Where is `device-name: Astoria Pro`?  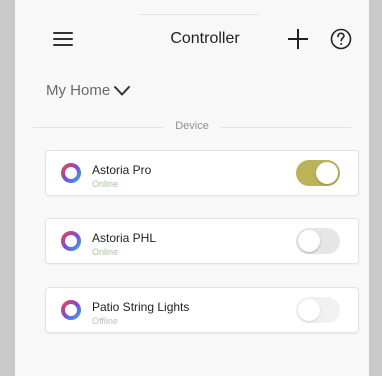 device-name: Astoria Pro is located at coordinates (122, 170).